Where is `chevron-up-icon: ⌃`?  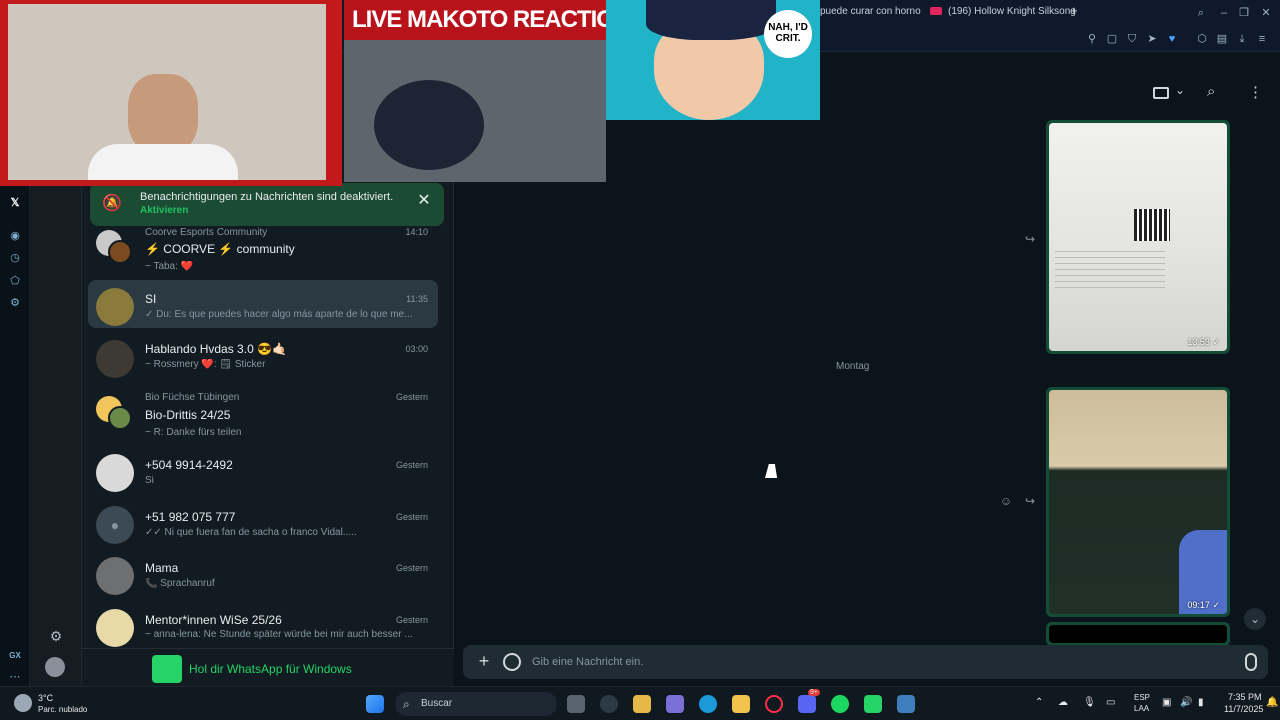 chevron-up-icon: ⌃ is located at coordinates (1039, 702).